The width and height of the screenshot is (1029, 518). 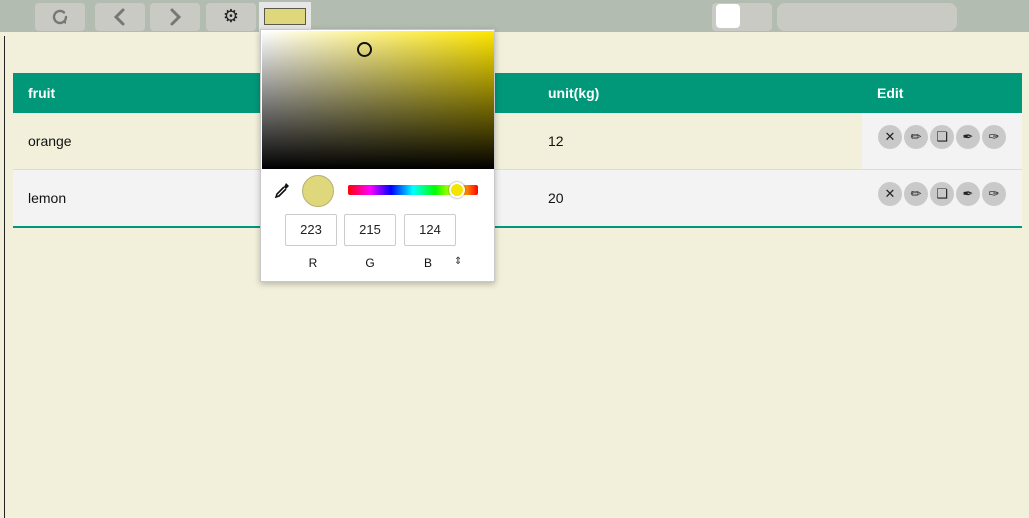 I want to click on toolbar: ⚙, so click(x=514, y=16).